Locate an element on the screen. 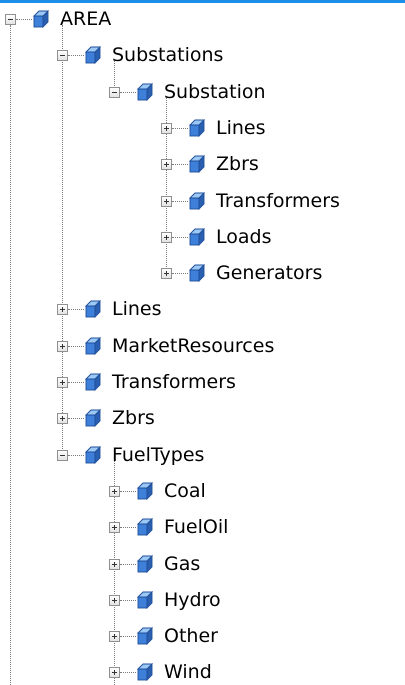 The height and width of the screenshot is (685, 405). tree-node-label-substation: Substation is located at coordinates (215, 92).